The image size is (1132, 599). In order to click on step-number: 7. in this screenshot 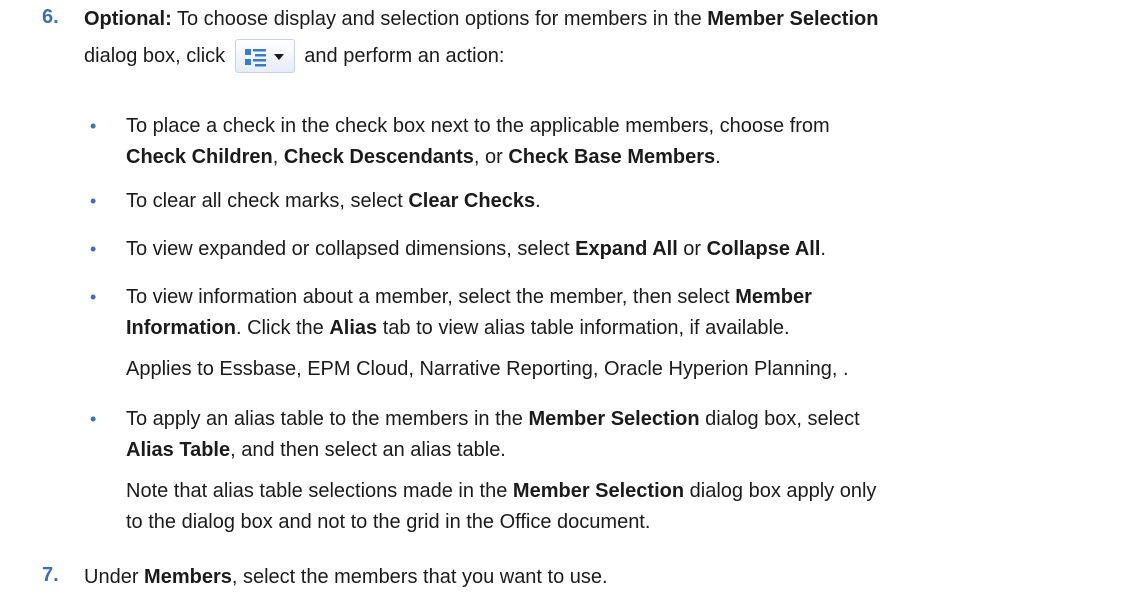, I will do `click(50, 575)`.